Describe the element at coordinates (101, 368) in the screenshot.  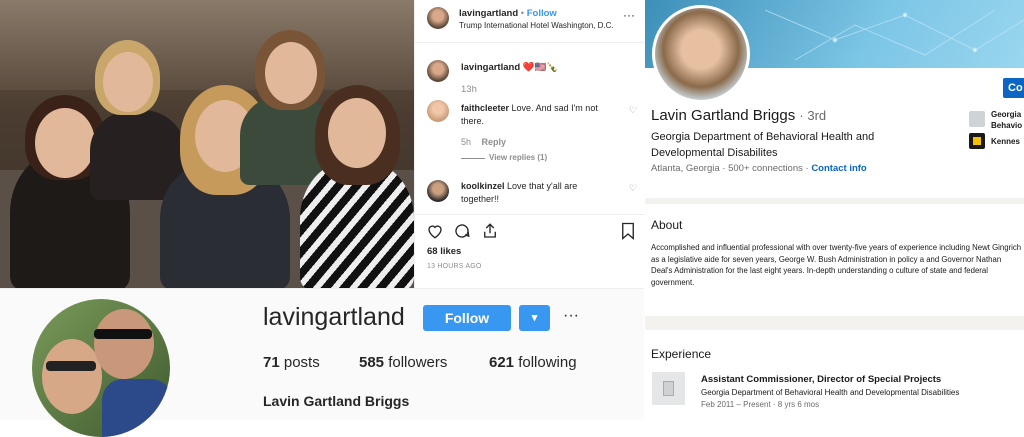
I see `profile-avatar` at that location.